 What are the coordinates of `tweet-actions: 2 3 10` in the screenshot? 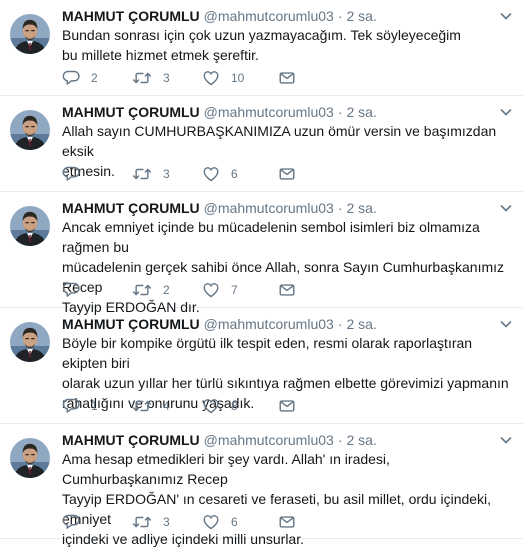 It's located at (182, 78).